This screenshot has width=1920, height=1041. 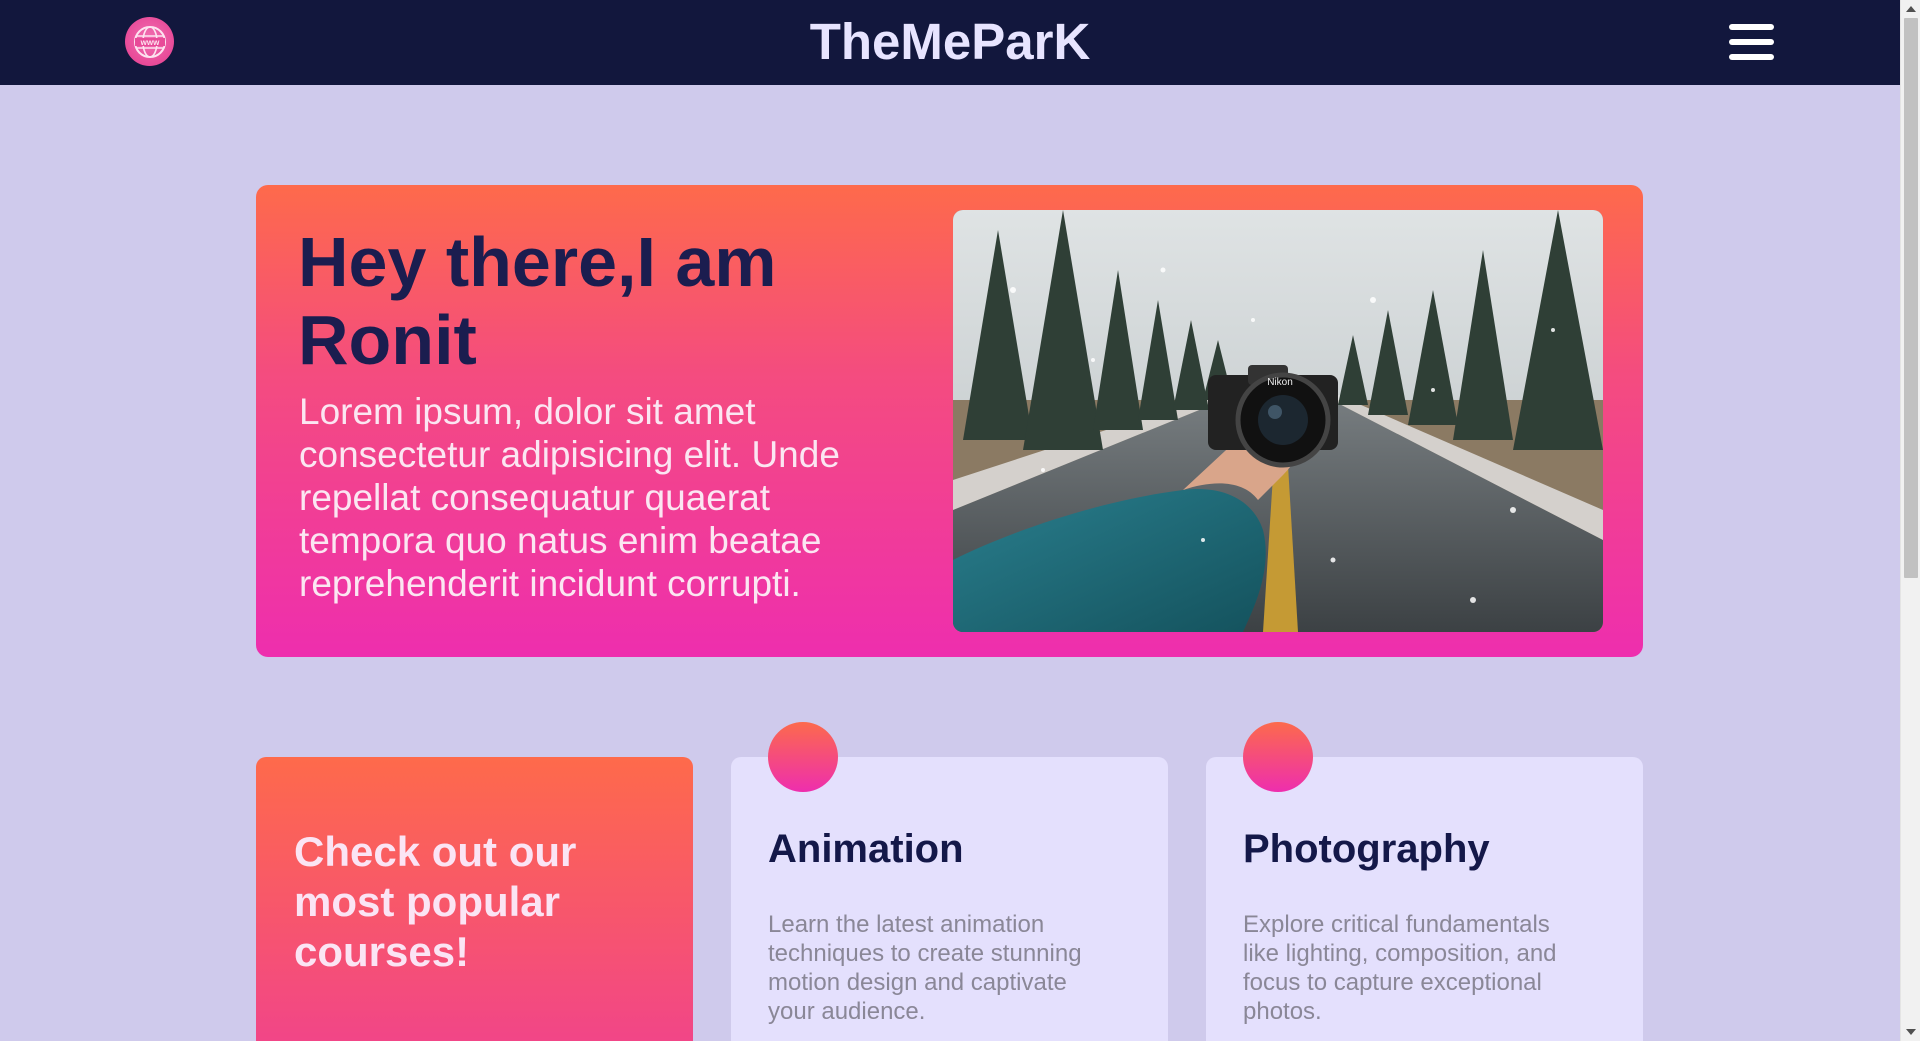 I want to click on course-title: Animation, so click(x=866, y=849).